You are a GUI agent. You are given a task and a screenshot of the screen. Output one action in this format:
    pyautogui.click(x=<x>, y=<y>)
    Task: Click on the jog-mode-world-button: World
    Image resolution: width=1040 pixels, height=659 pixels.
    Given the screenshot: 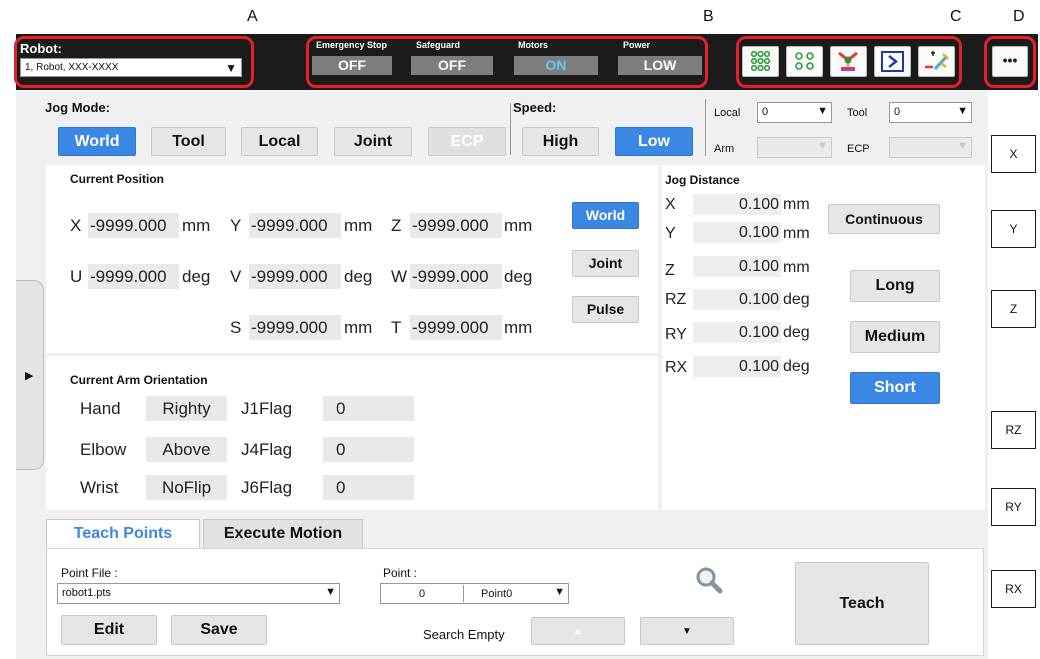 What is the action you would take?
    pyautogui.click(x=97, y=141)
    